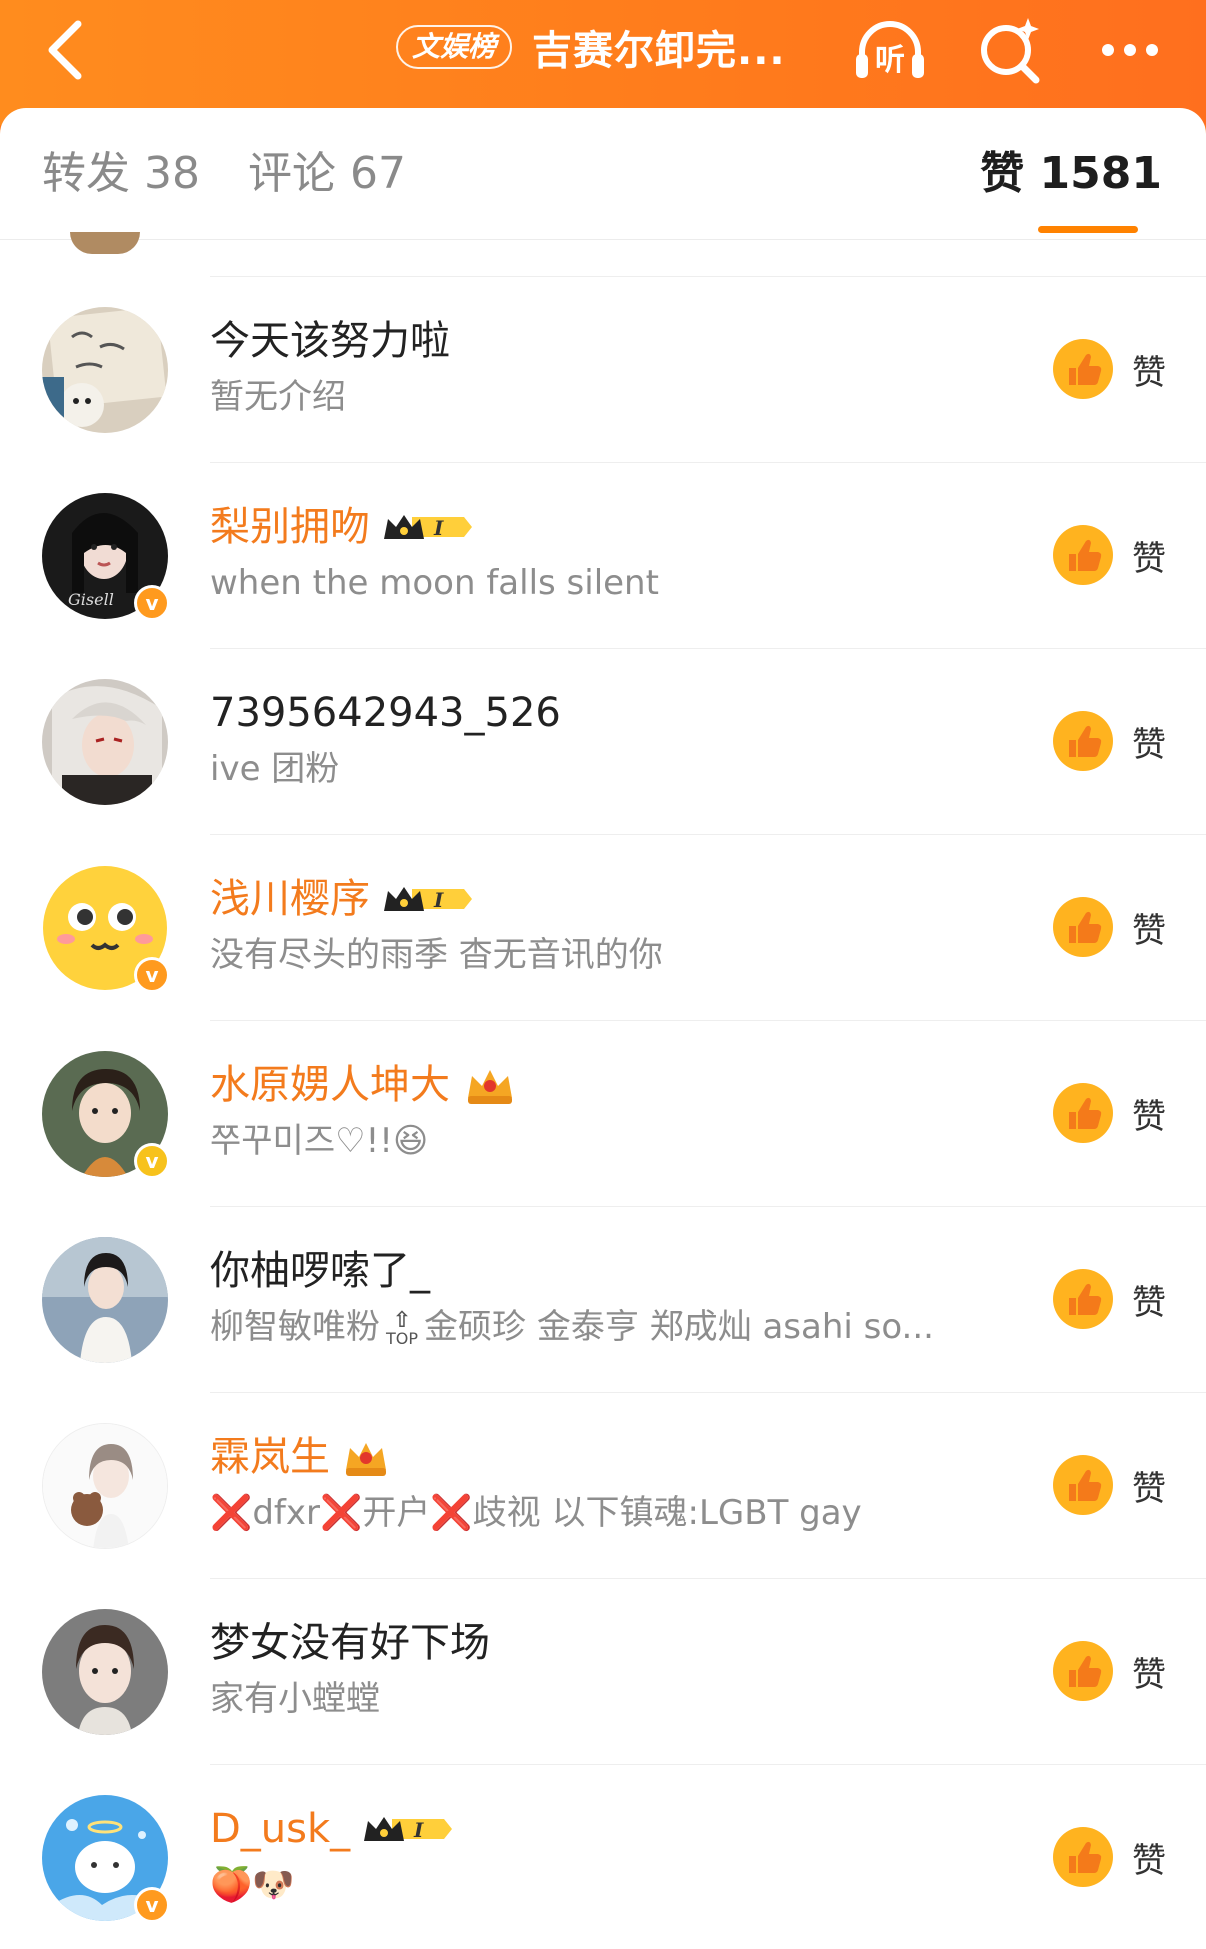 The width and height of the screenshot is (1206, 1949). Describe the element at coordinates (1010, 50) in the screenshot. I see `search-button` at that location.